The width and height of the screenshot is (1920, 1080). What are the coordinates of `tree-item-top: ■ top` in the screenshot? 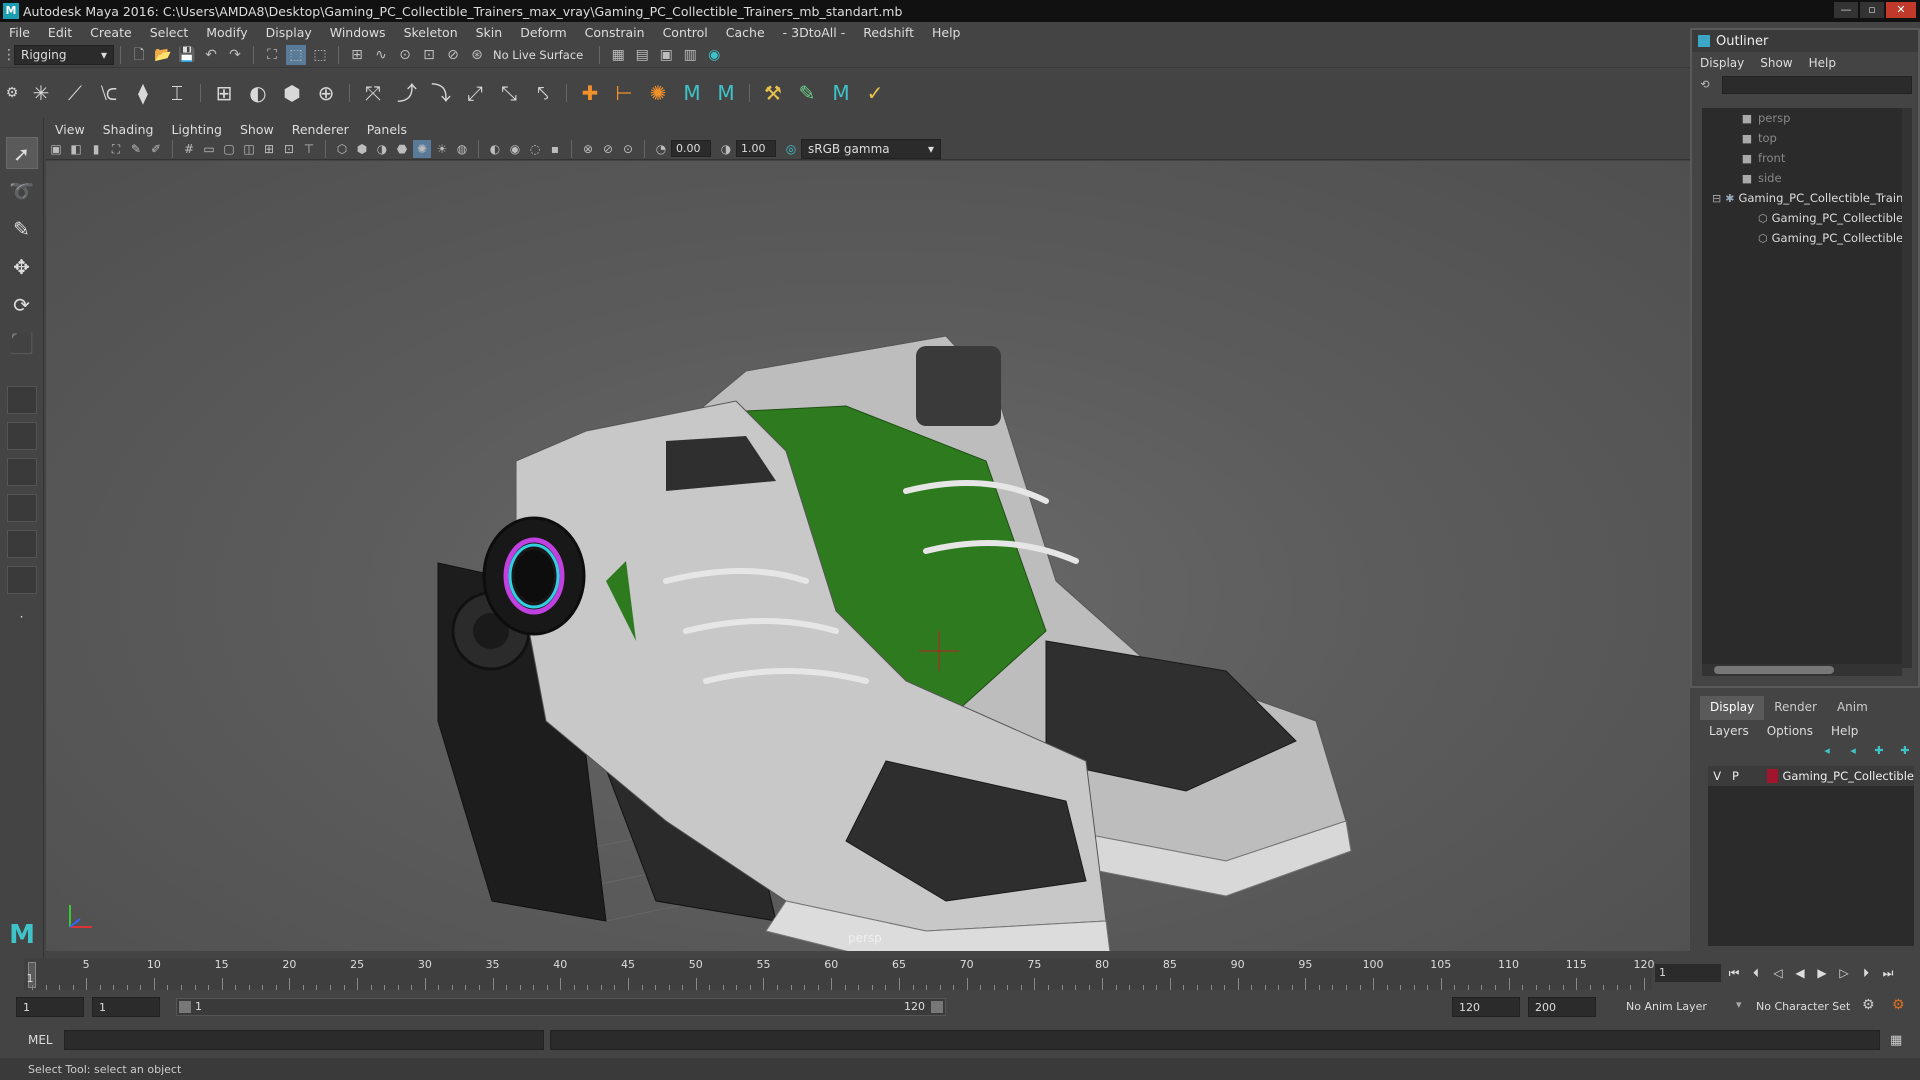 It's located at (1802, 138).